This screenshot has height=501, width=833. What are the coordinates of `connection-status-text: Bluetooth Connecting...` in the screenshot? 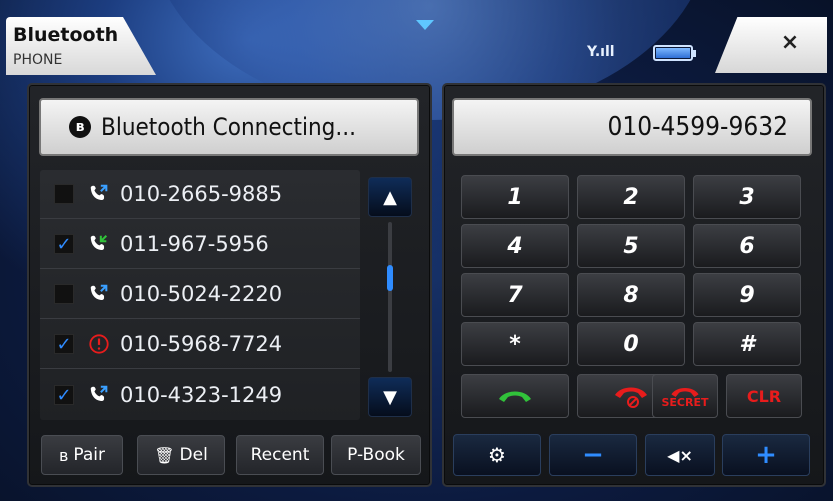 It's located at (228, 127).